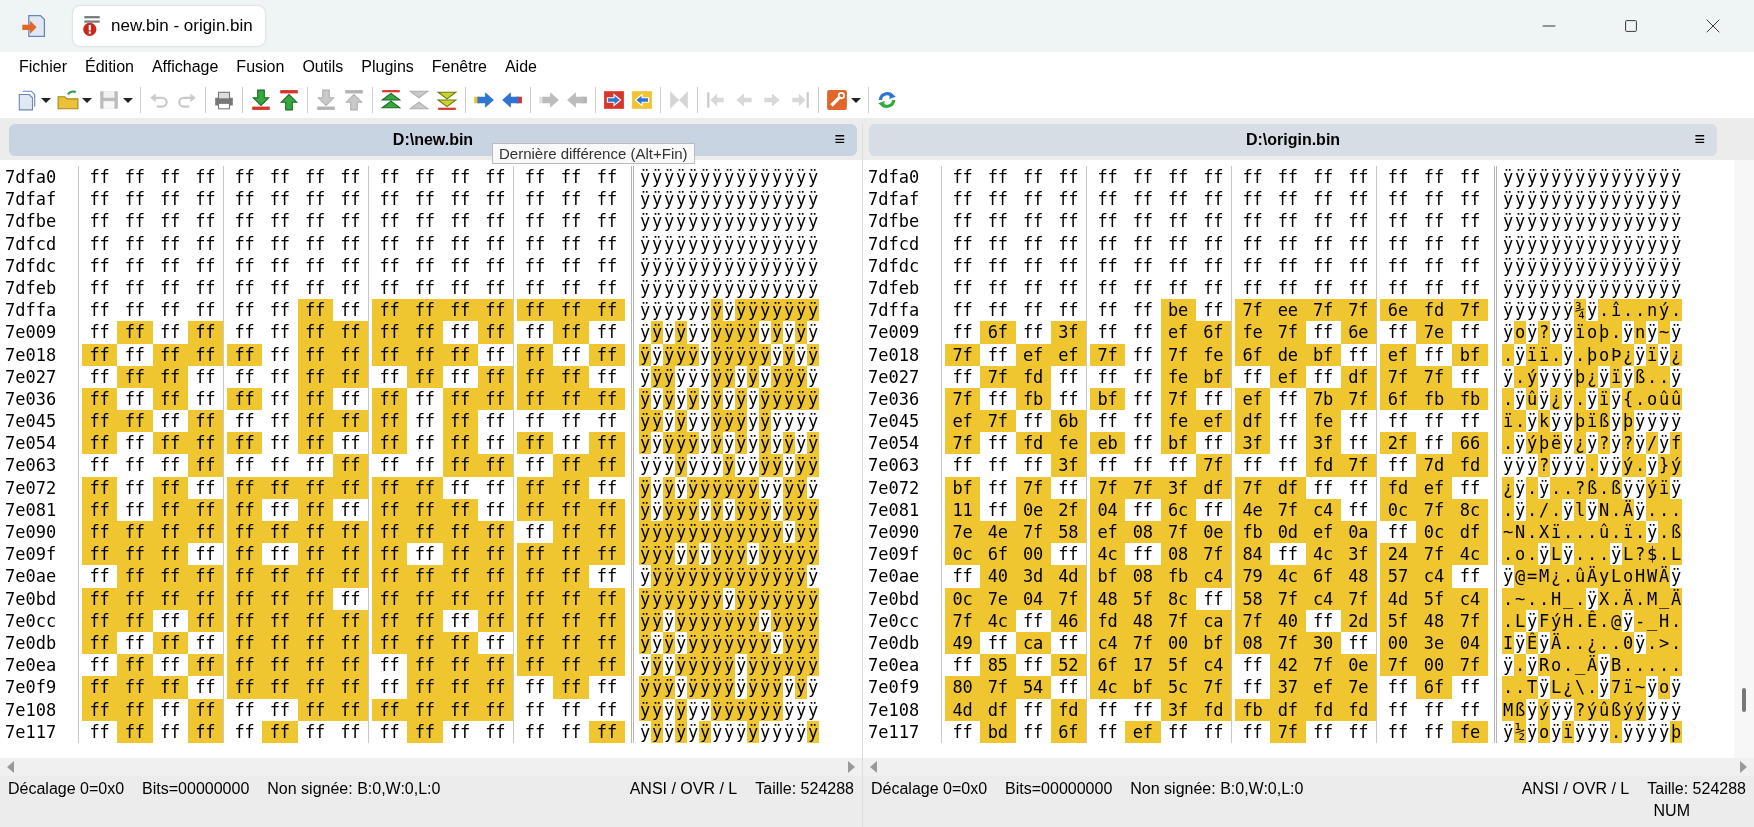 The height and width of the screenshot is (827, 1754). What do you see at coordinates (1143, 576) in the screenshot?
I see `hex-byte: 08` at bounding box center [1143, 576].